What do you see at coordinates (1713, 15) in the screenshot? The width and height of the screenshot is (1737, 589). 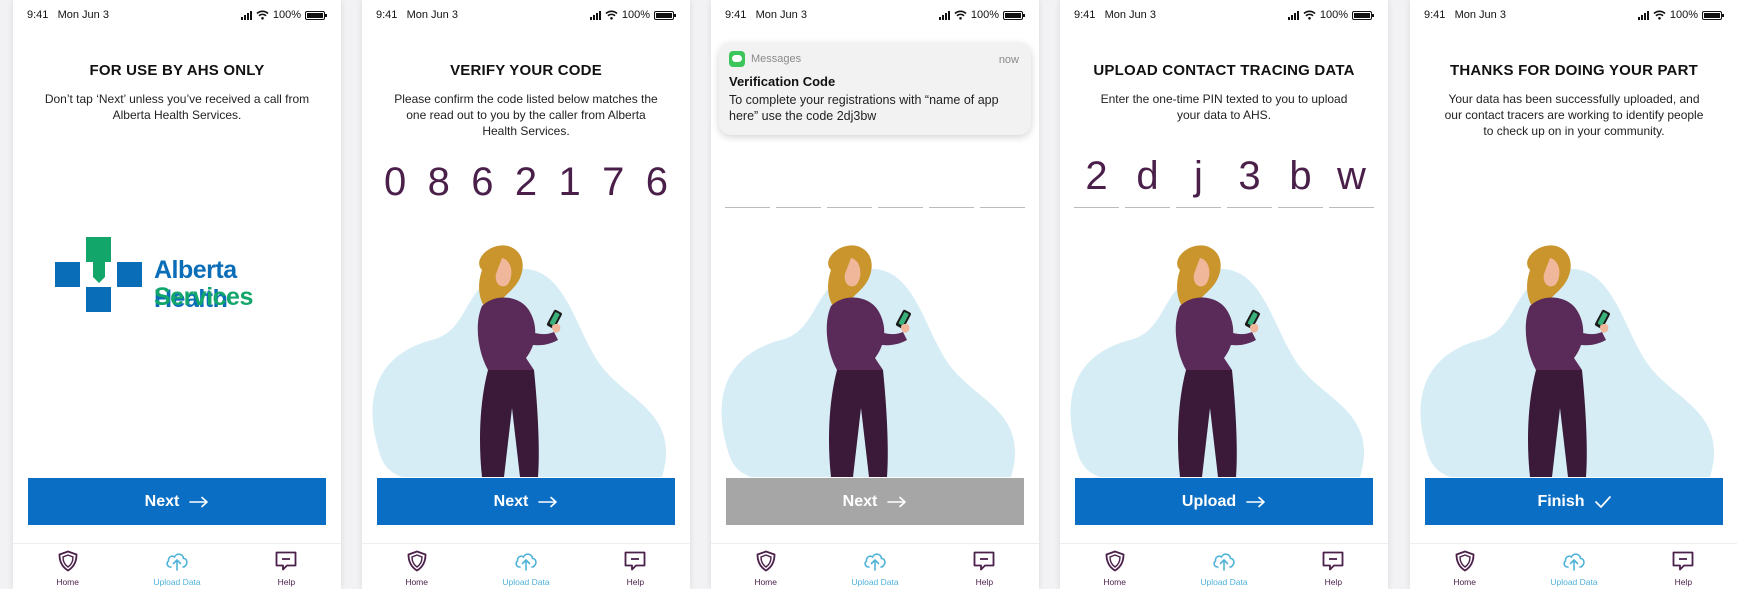 I see `battery-icon` at bounding box center [1713, 15].